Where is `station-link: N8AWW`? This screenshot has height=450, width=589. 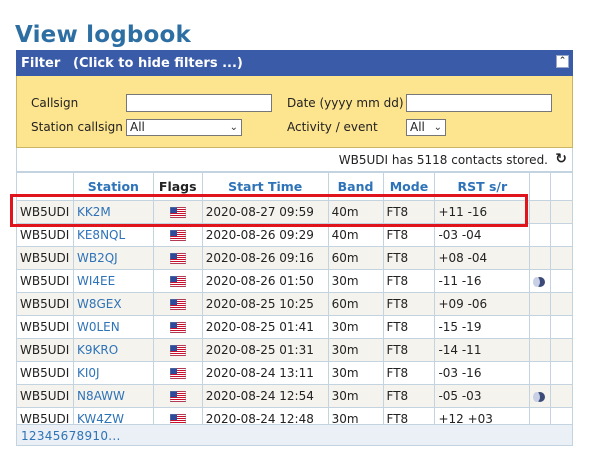 station-link: N8AWW is located at coordinates (113, 396).